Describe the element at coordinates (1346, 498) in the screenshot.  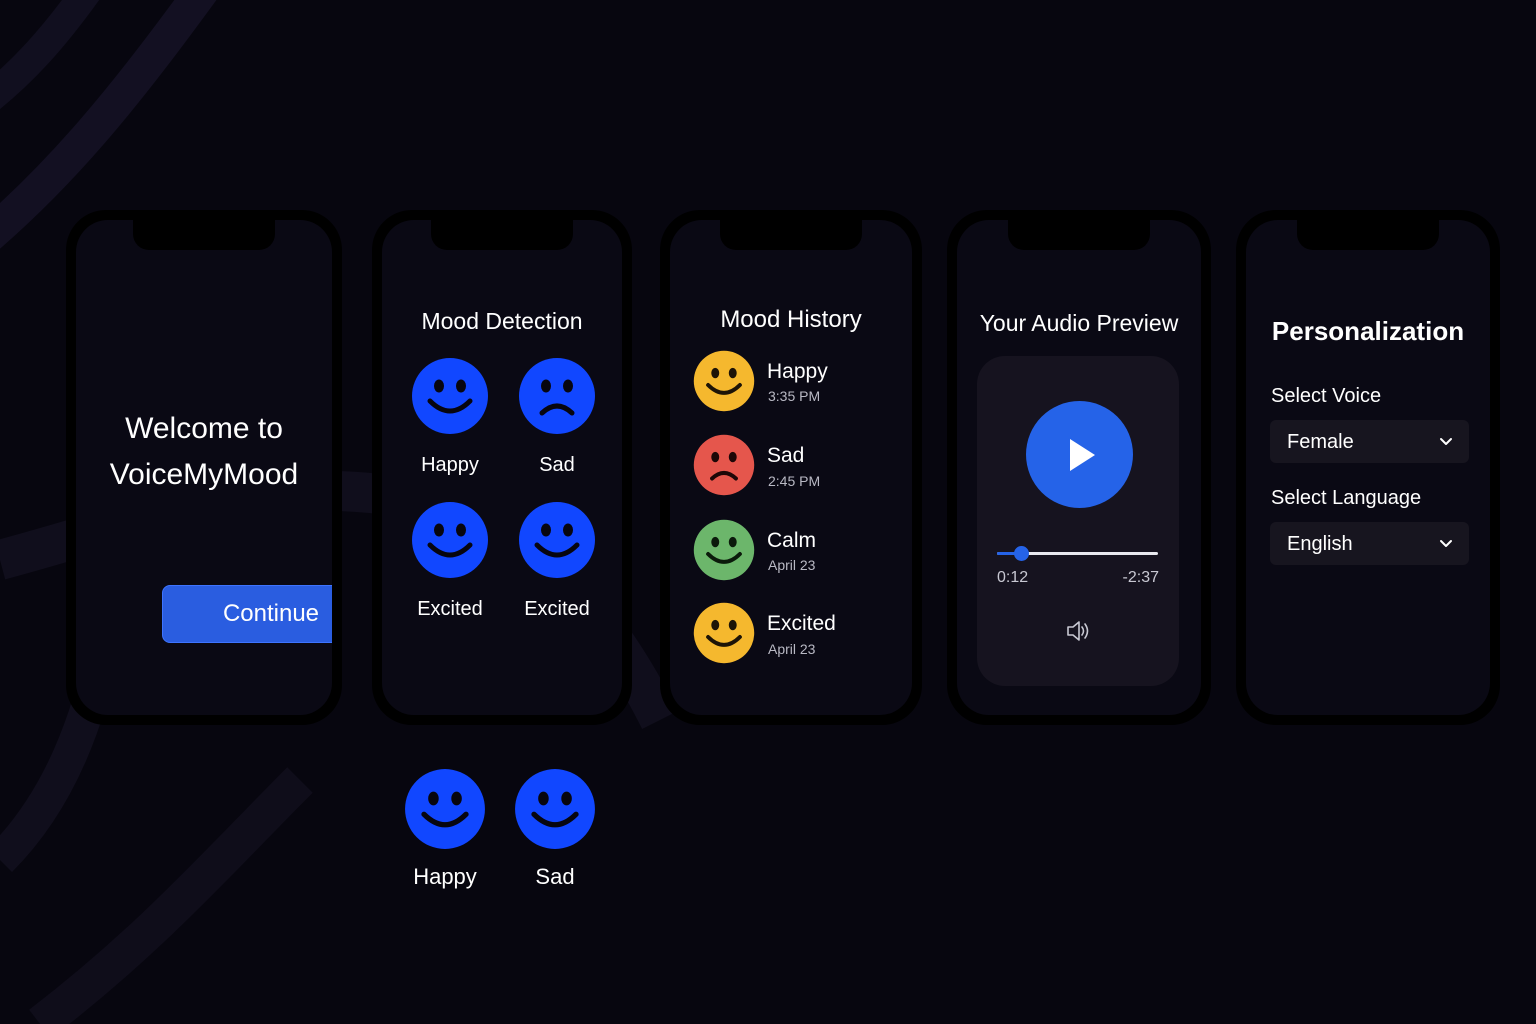
I see `select-language-label: Select Language` at that location.